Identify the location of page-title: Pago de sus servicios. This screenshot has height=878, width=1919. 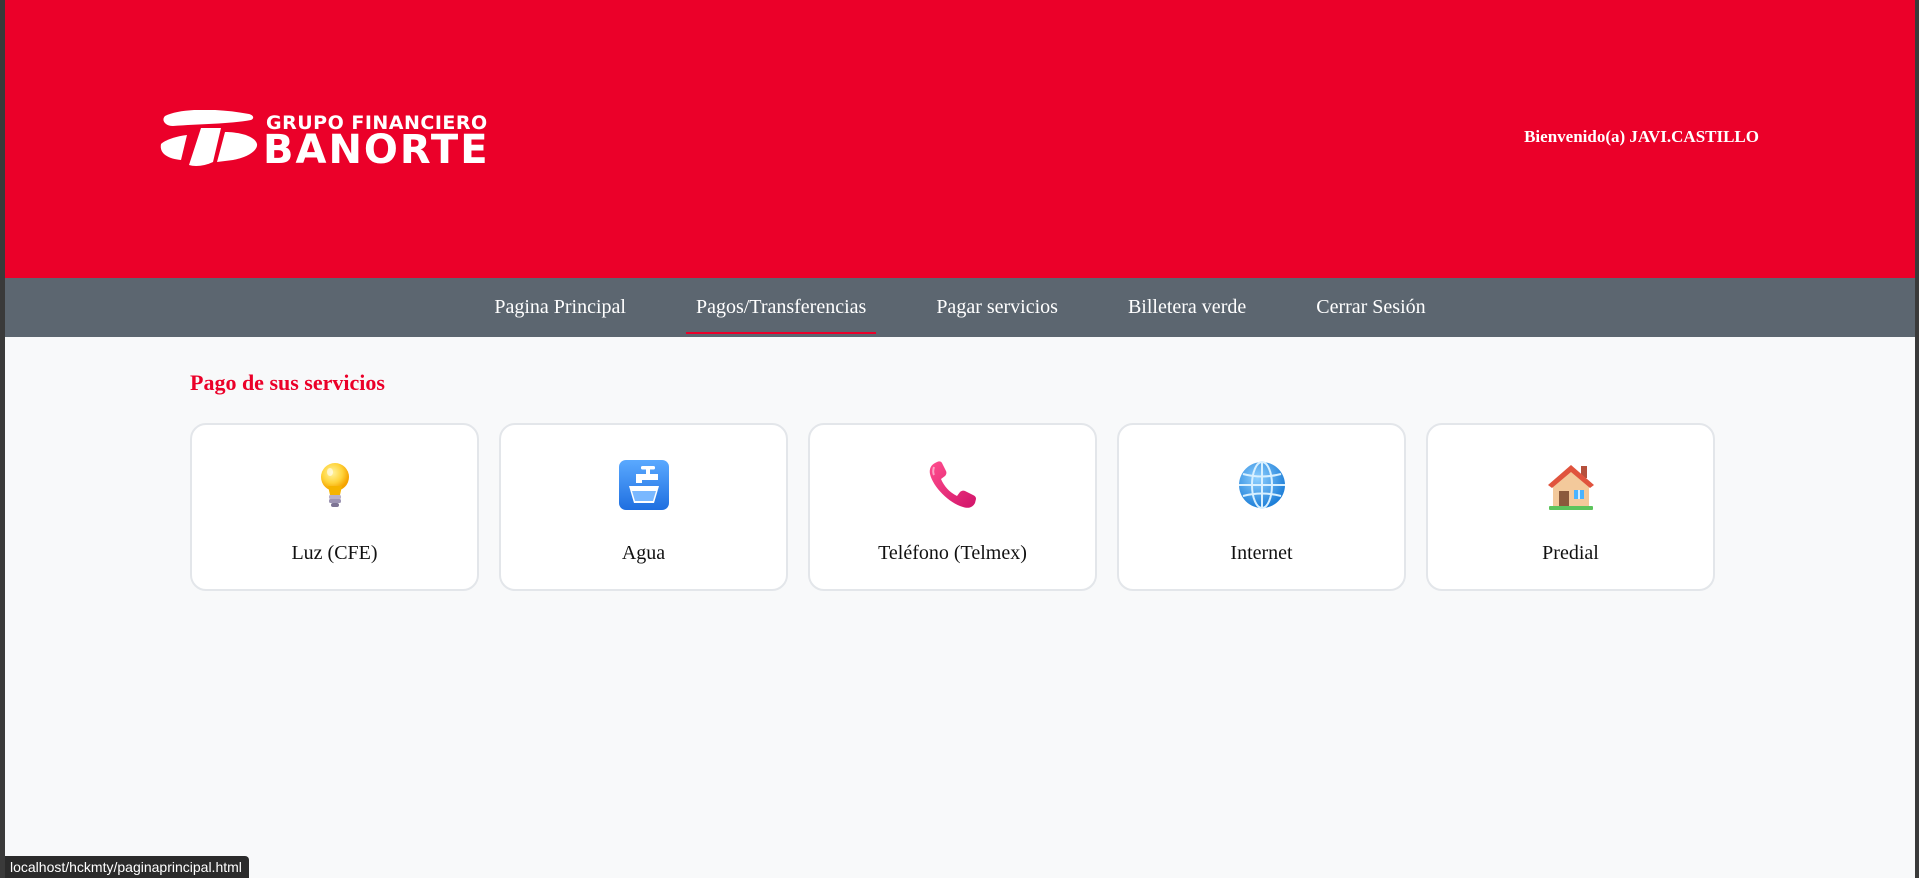
(287, 382).